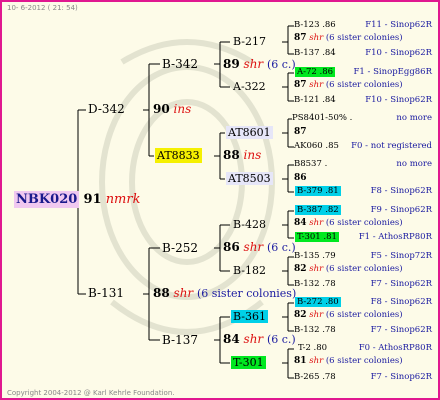 The width and height of the screenshot is (440, 400). Describe the element at coordinates (231, 247) in the screenshot. I see `gen2-year: 86` at that location.